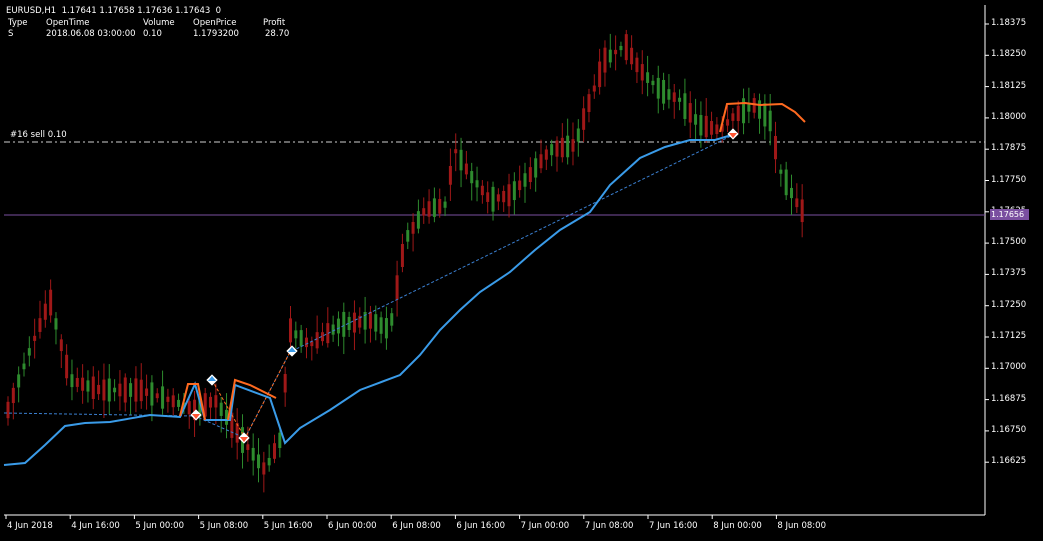 This screenshot has height=541, width=1043. I want to click on price-tick-label: 1.18375, so click(1009, 23).